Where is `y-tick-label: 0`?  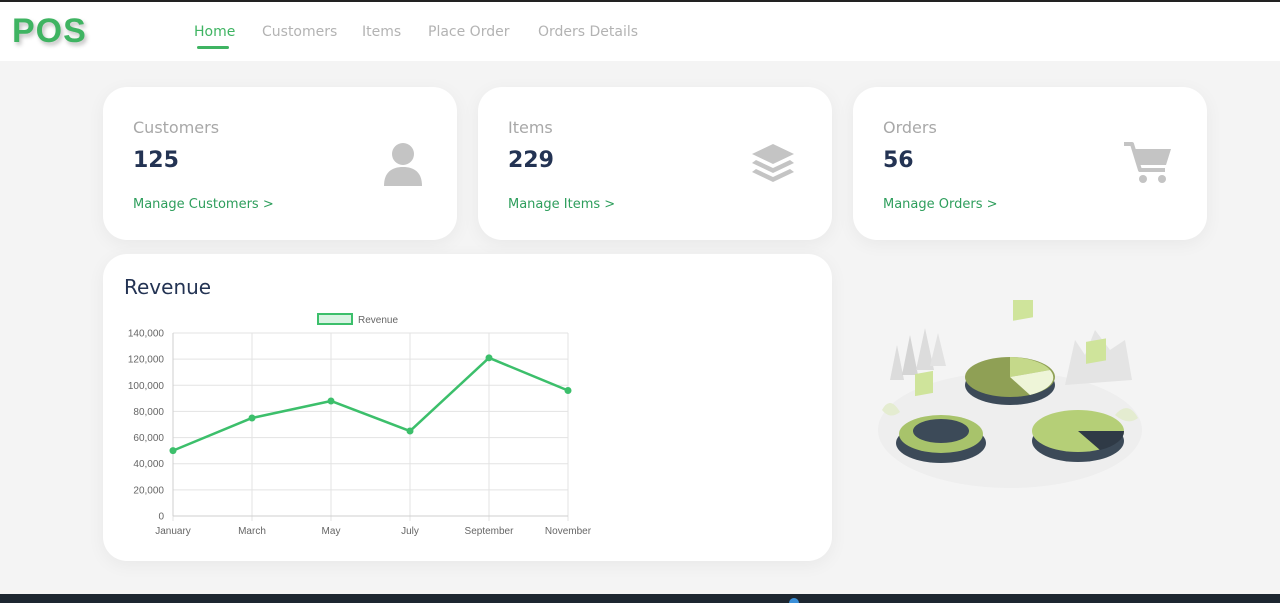 y-tick-label: 0 is located at coordinates (161, 517).